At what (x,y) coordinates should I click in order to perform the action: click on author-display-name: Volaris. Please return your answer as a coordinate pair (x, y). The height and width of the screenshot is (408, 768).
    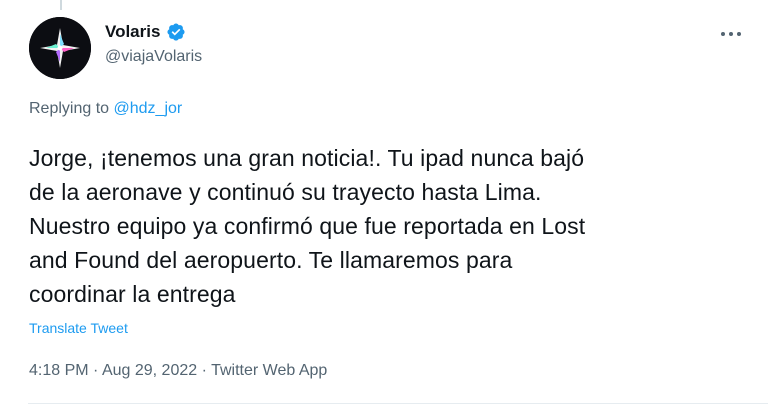
    Looking at the image, I should click on (132, 32).